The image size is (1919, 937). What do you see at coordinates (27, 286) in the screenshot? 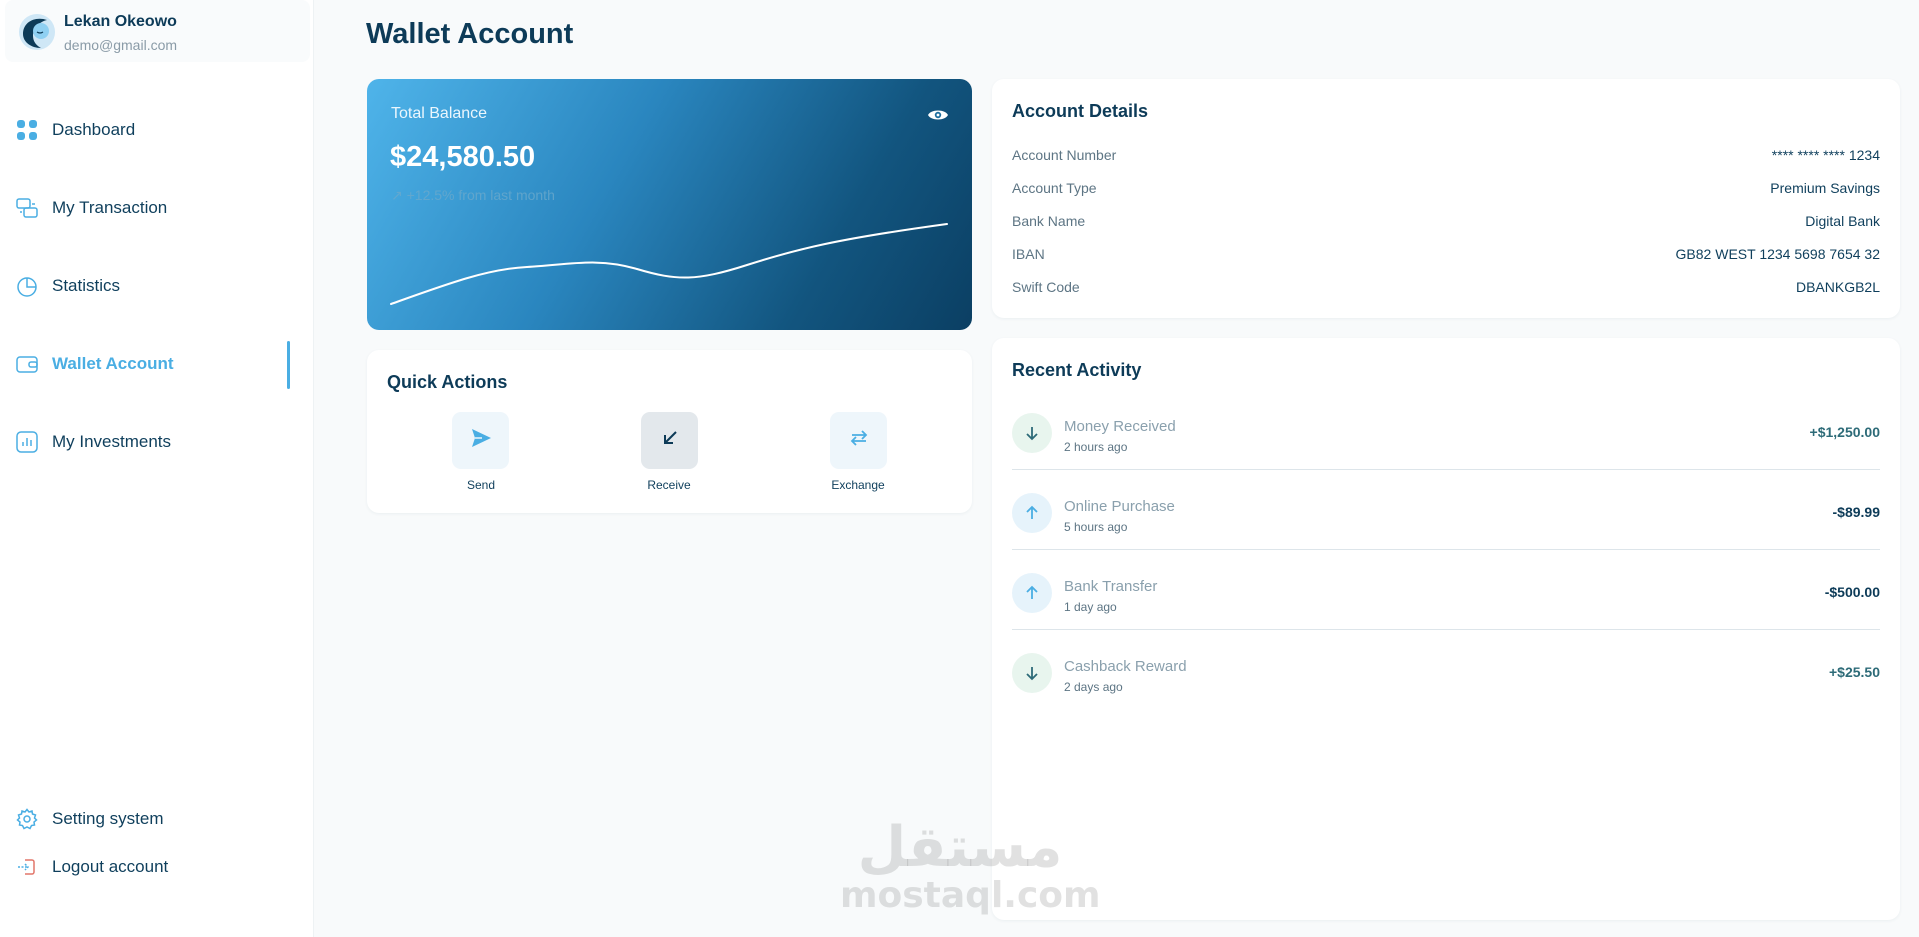
I see `pie-chart-icon` at bounding box center [27, 286].